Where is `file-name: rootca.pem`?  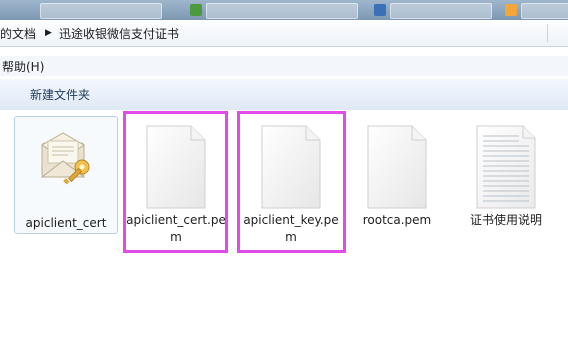 file-name: rootca.pem is located at coordinates (397, 220).